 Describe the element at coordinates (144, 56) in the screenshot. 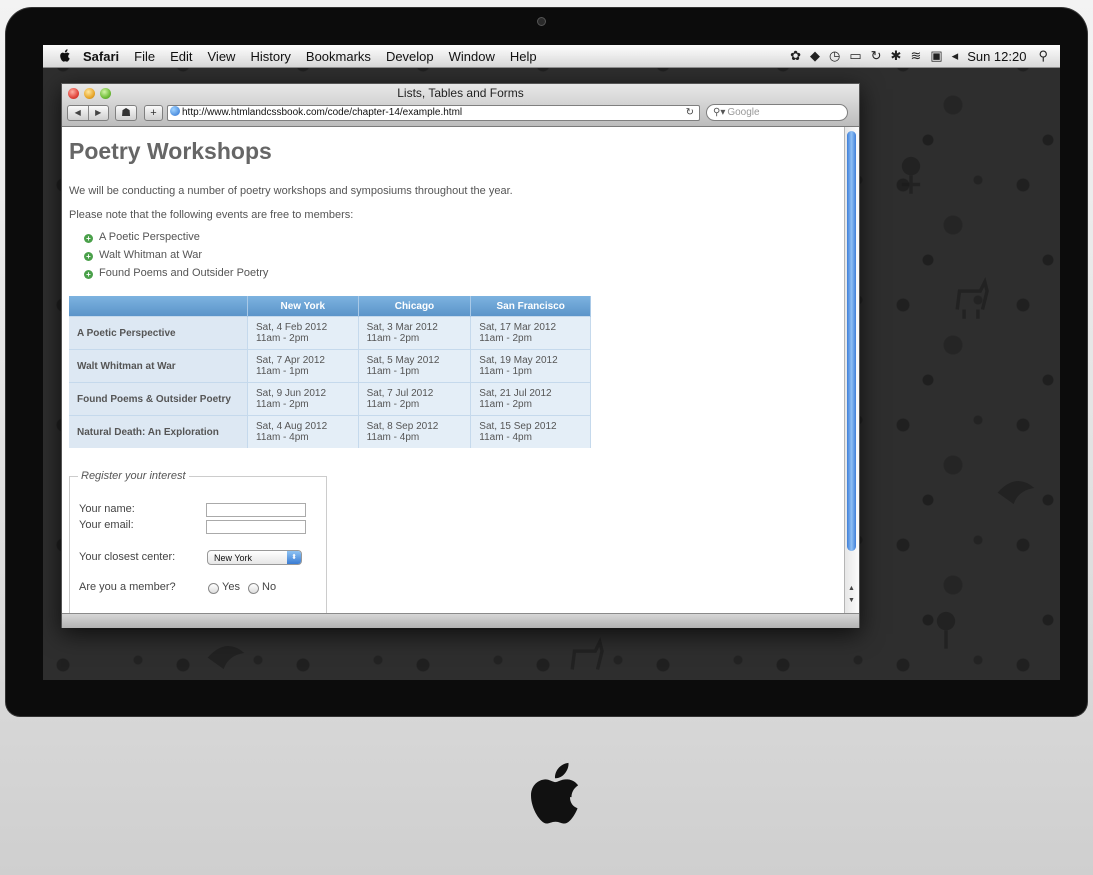

I see `menu-file: File` at that location.